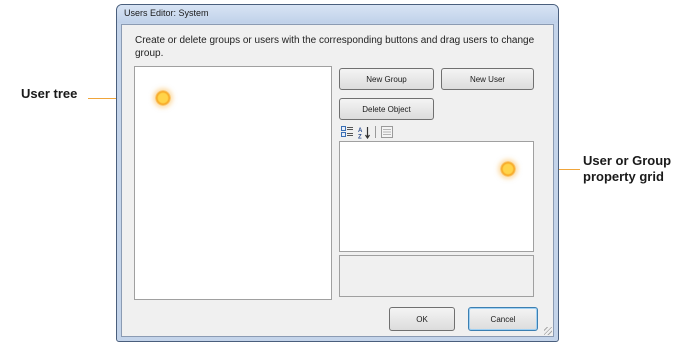  What do you see at coordinates (508, 169) in the screenshot?
I see `property-grid-callout-dot` at bounding box center [508, 169].